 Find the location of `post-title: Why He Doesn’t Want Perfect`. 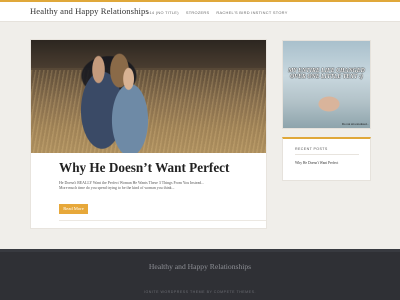

post-title: Why He Doesn’t Want Perfect is located at coordinates (159, 168).